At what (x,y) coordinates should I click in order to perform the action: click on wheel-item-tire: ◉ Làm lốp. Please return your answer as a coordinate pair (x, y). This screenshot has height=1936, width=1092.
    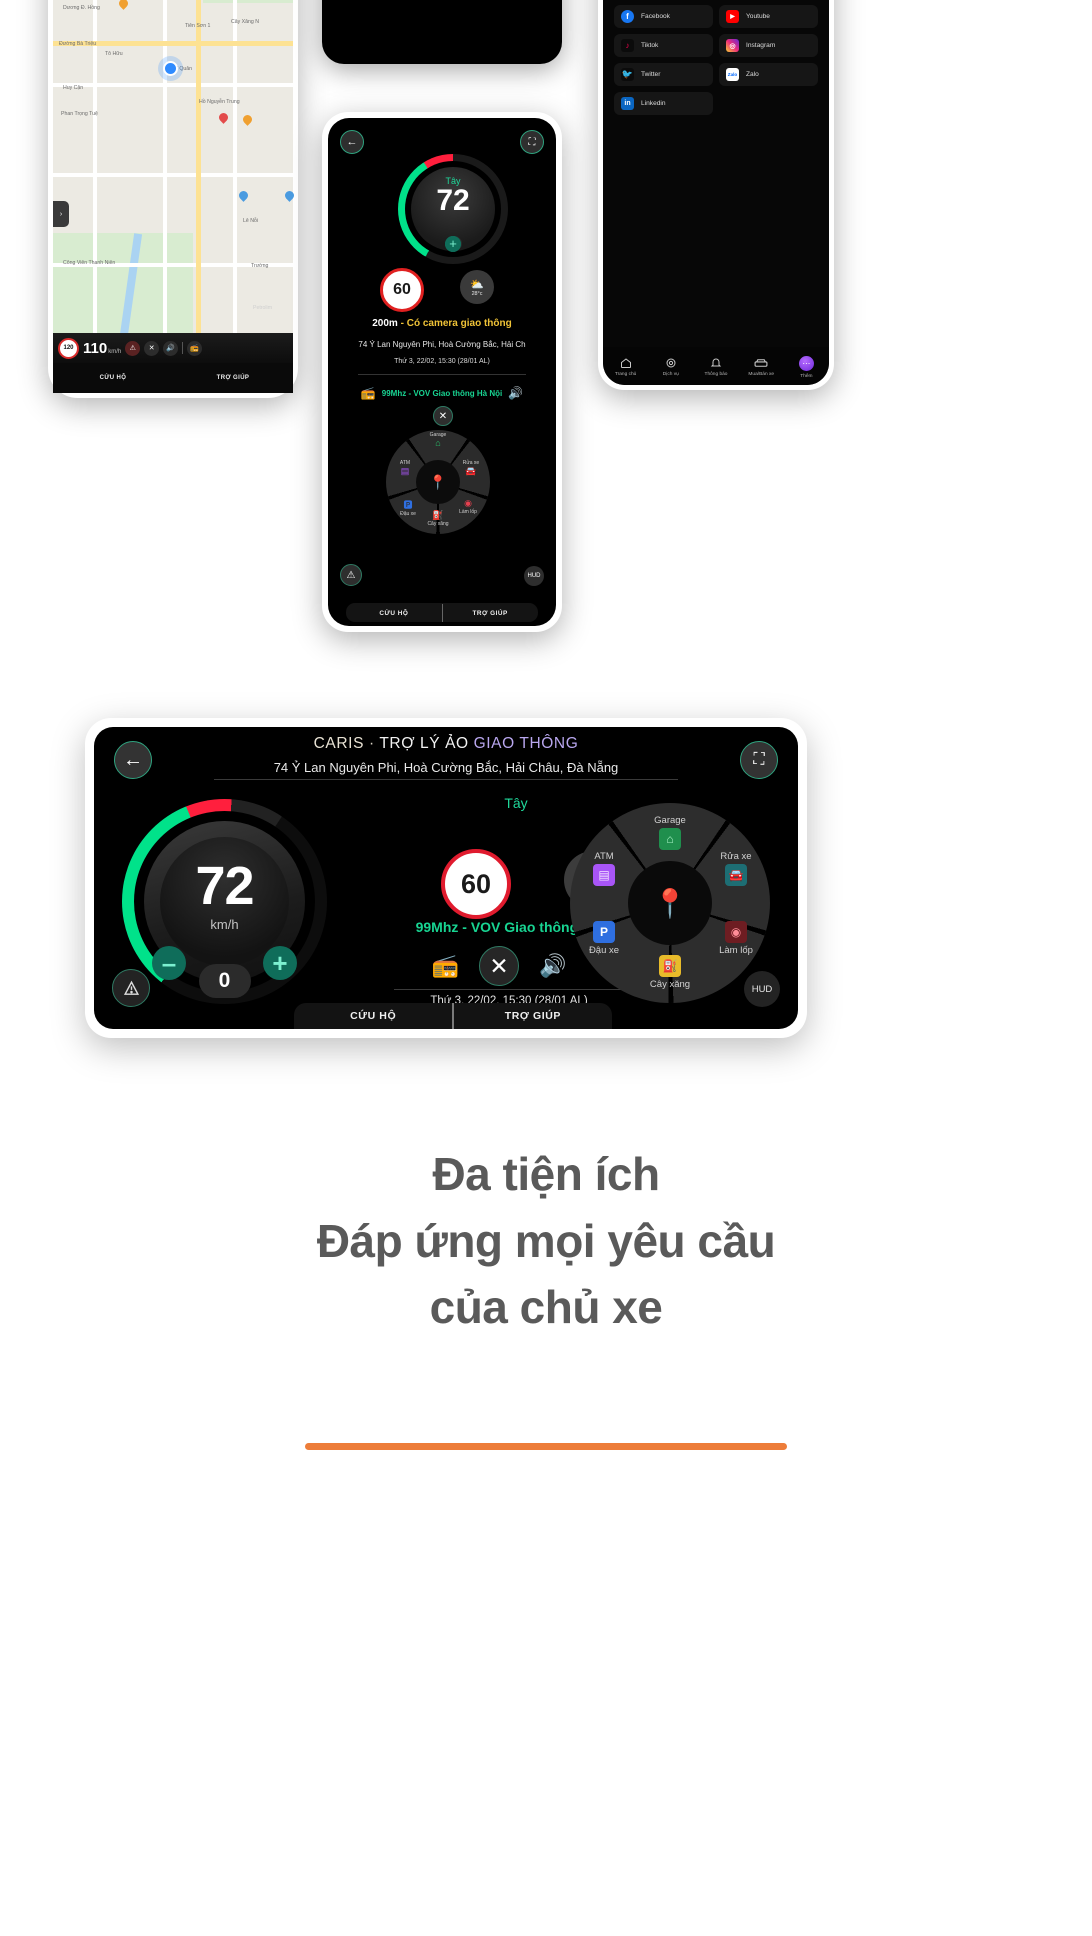
    Looking at the image, I should click on (736, 938).